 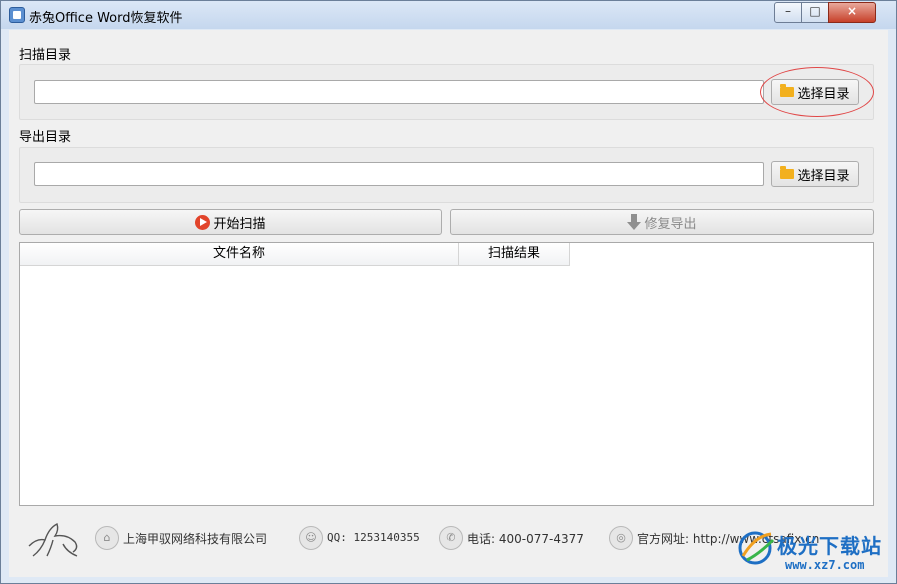 What do you see at coordinates (107, 538) in the screenshot?
I see `building-icon: ⌂` at bounding box center [107, 538].